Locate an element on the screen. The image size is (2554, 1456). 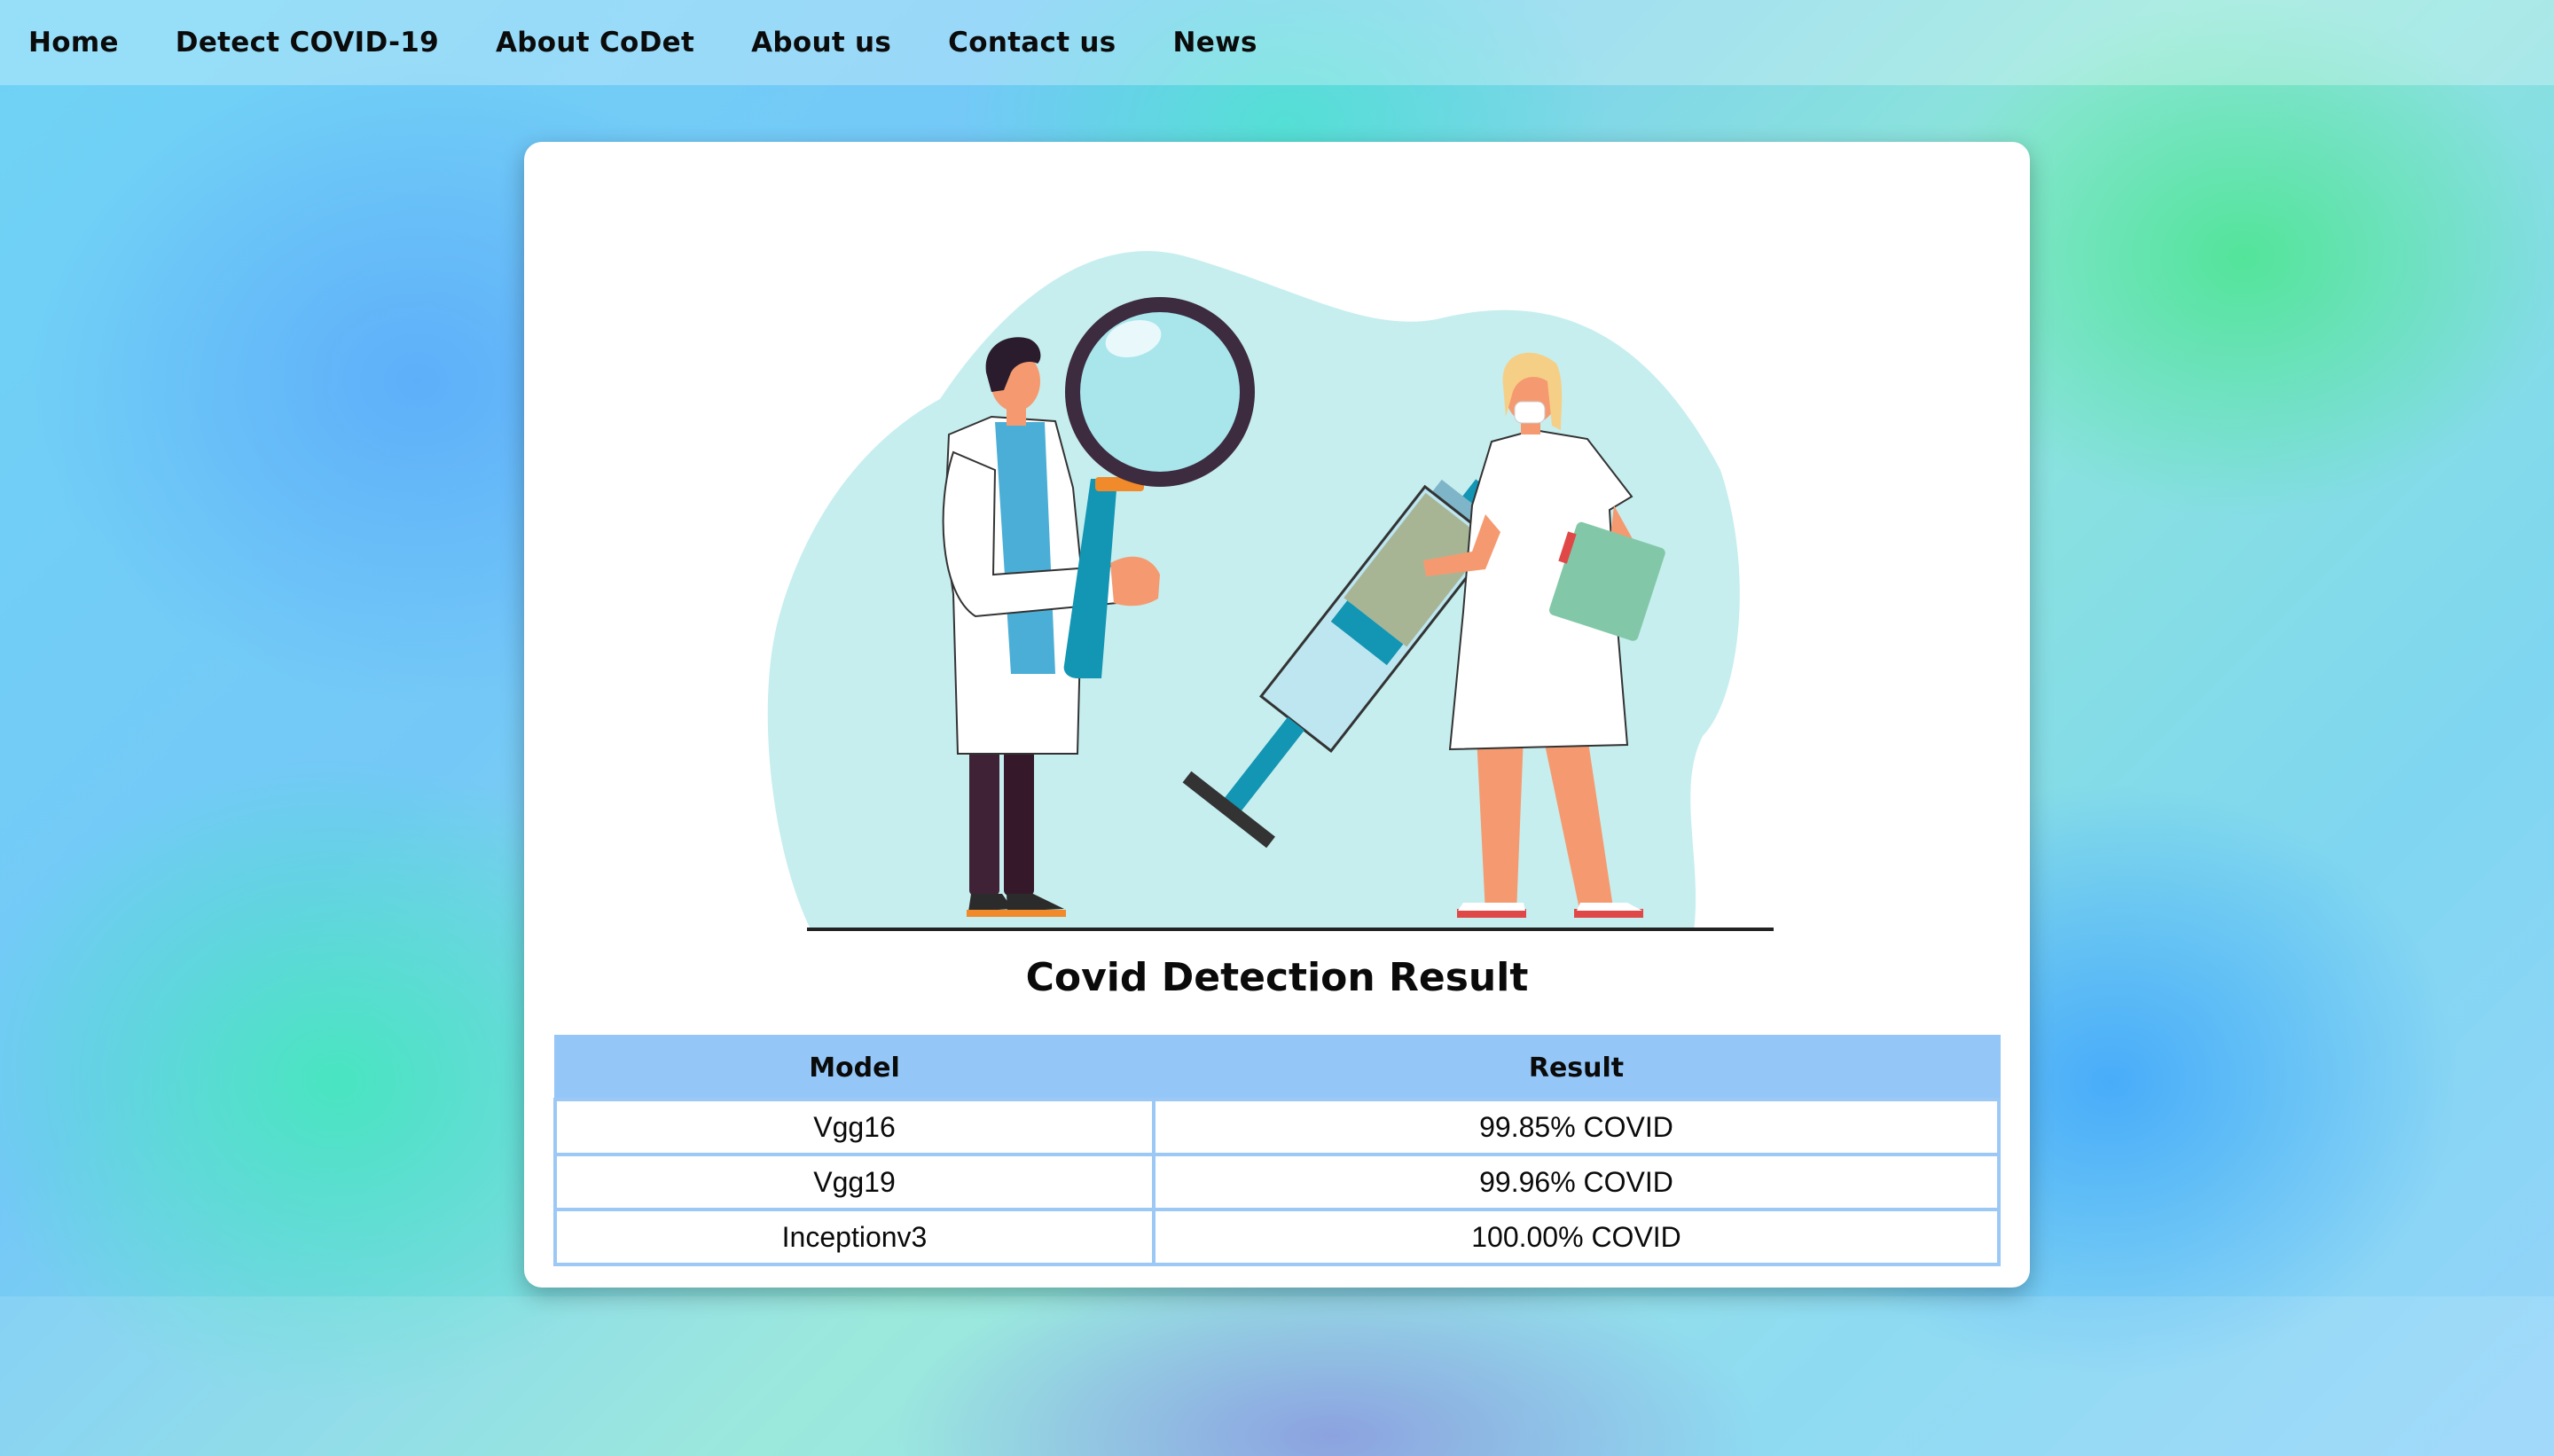
nav-about-codet-link: About CoDet is located at coordinates (595, 43).